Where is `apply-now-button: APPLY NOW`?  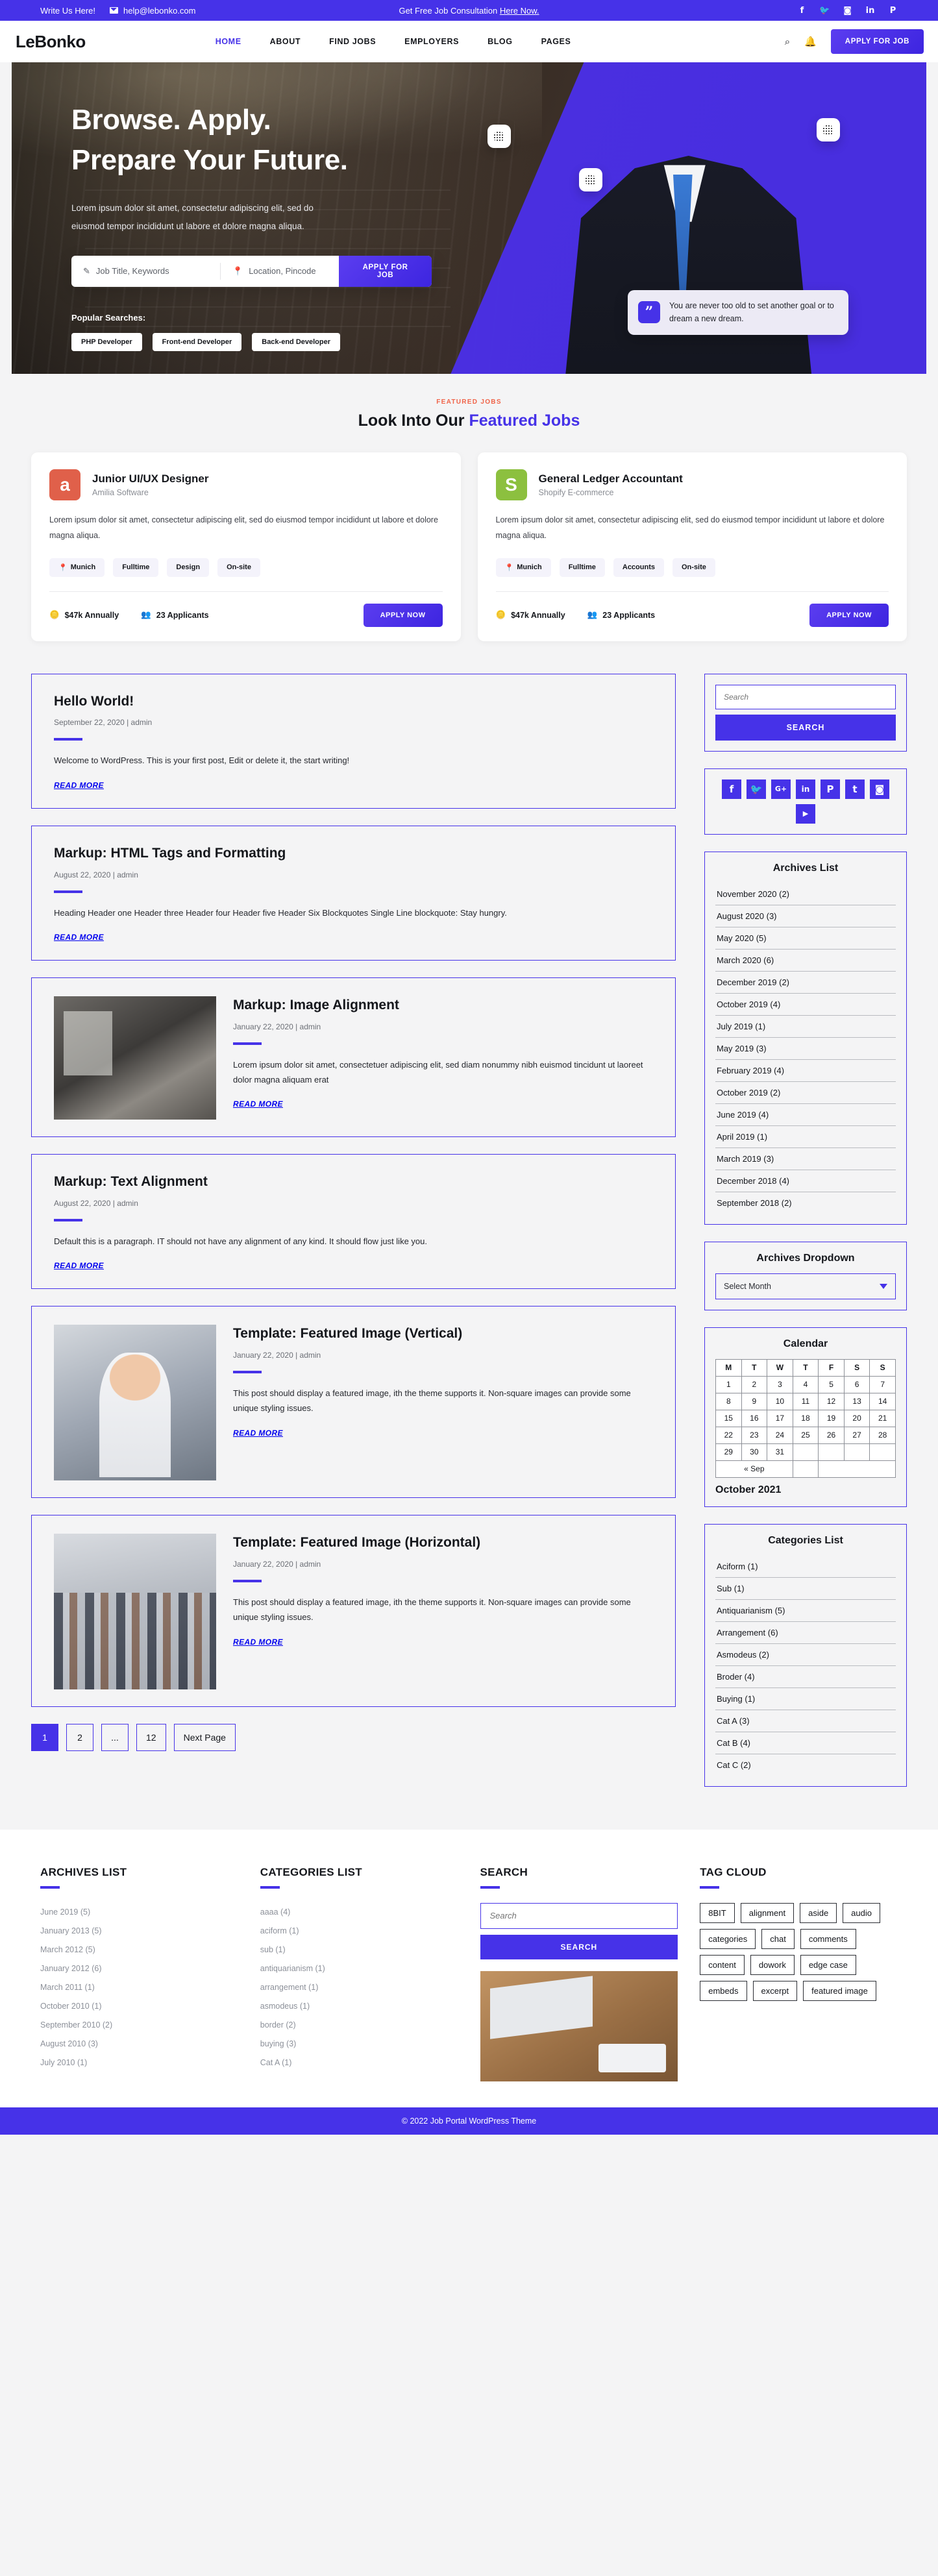 apply-now-button: APPLY NOW is located at coordinates (849, 615).